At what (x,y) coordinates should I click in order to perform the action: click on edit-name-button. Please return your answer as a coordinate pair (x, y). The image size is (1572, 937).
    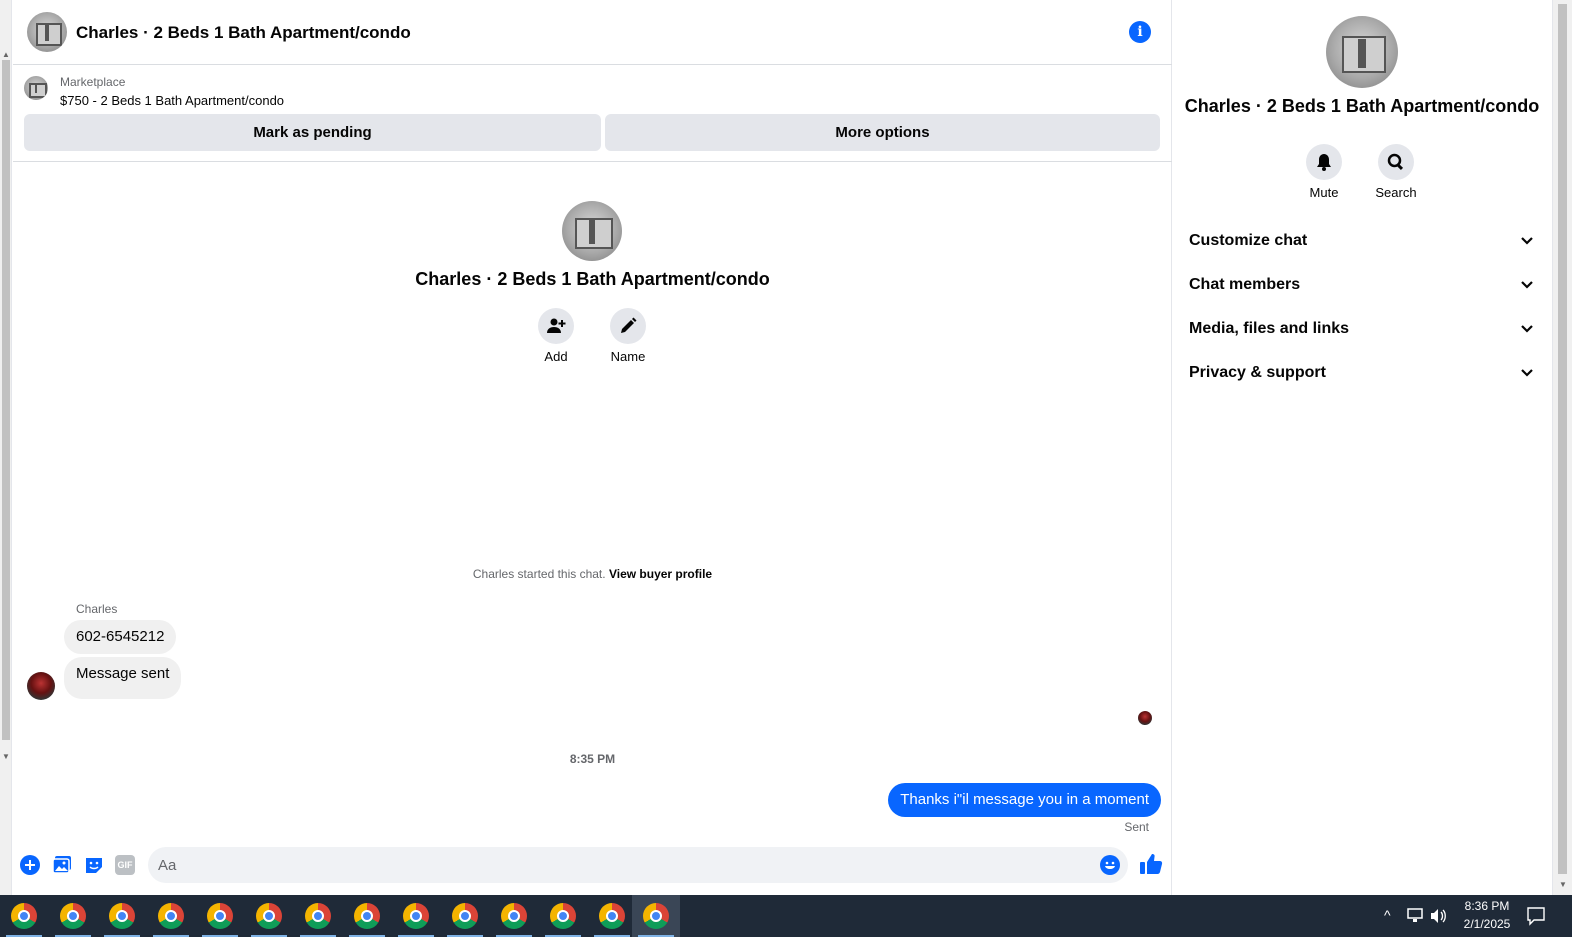
    Looking at the image, I should click on (628, 326).